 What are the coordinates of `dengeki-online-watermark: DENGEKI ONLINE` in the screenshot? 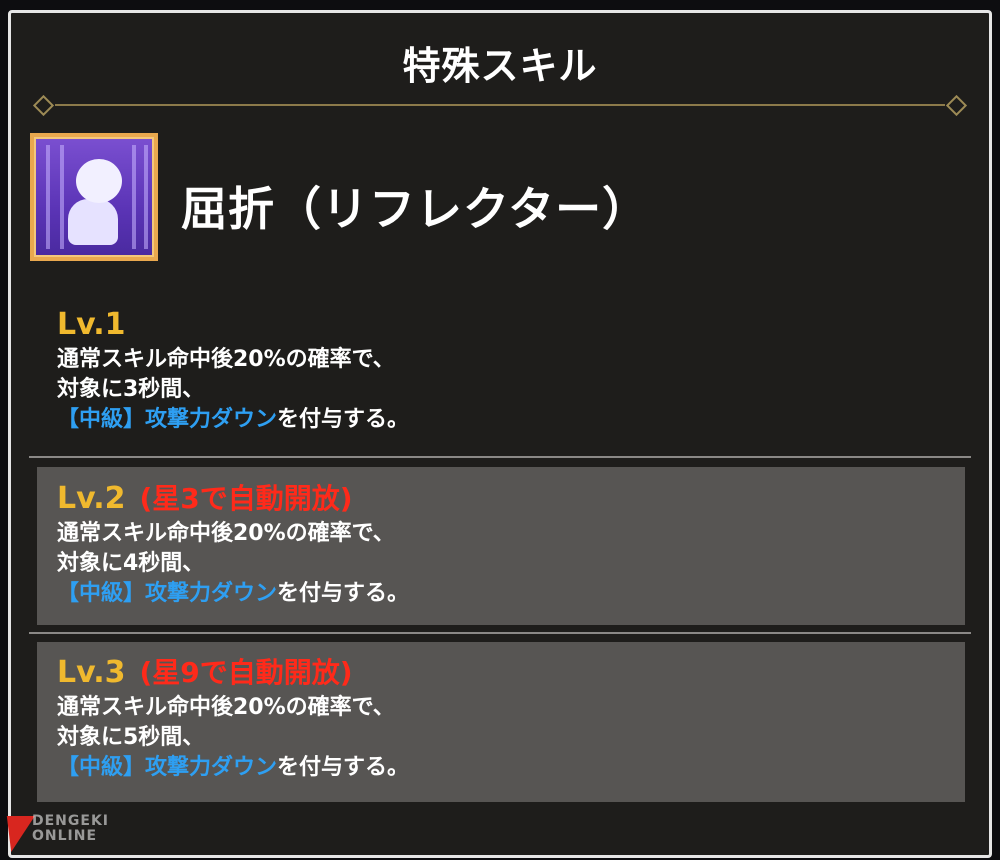 It's located at (66, 834).